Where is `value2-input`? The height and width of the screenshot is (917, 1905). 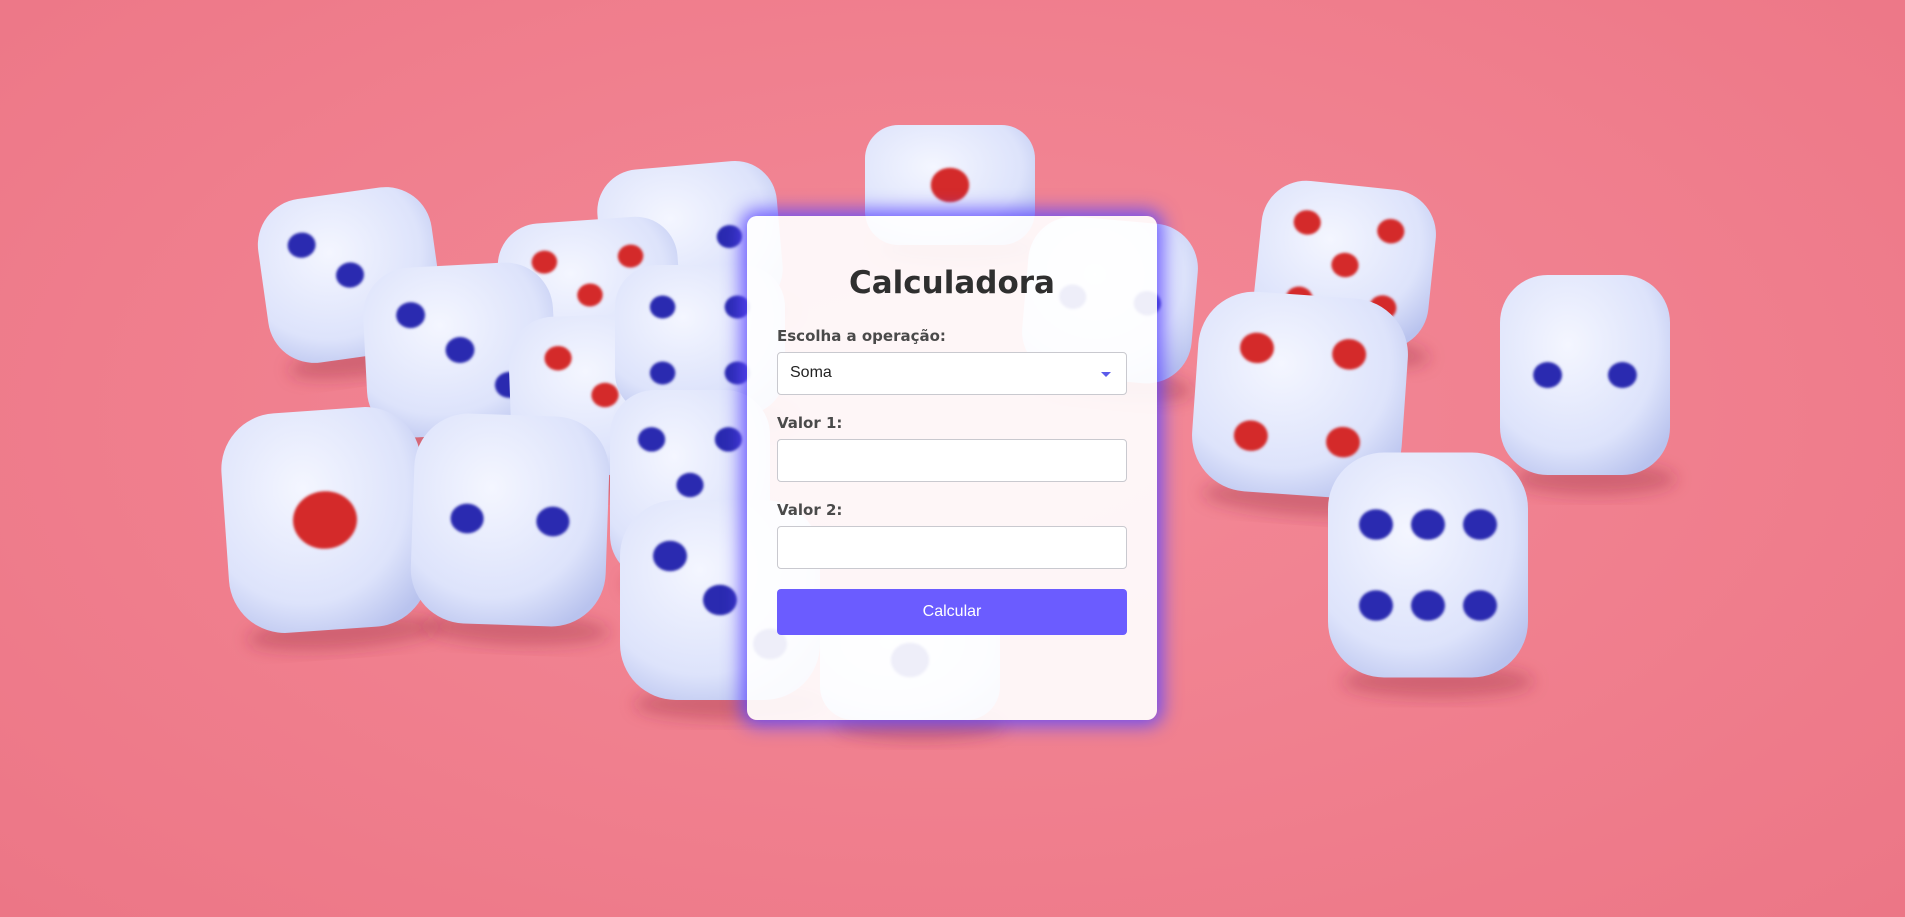
value2-input is located at coordinates (952, 547).